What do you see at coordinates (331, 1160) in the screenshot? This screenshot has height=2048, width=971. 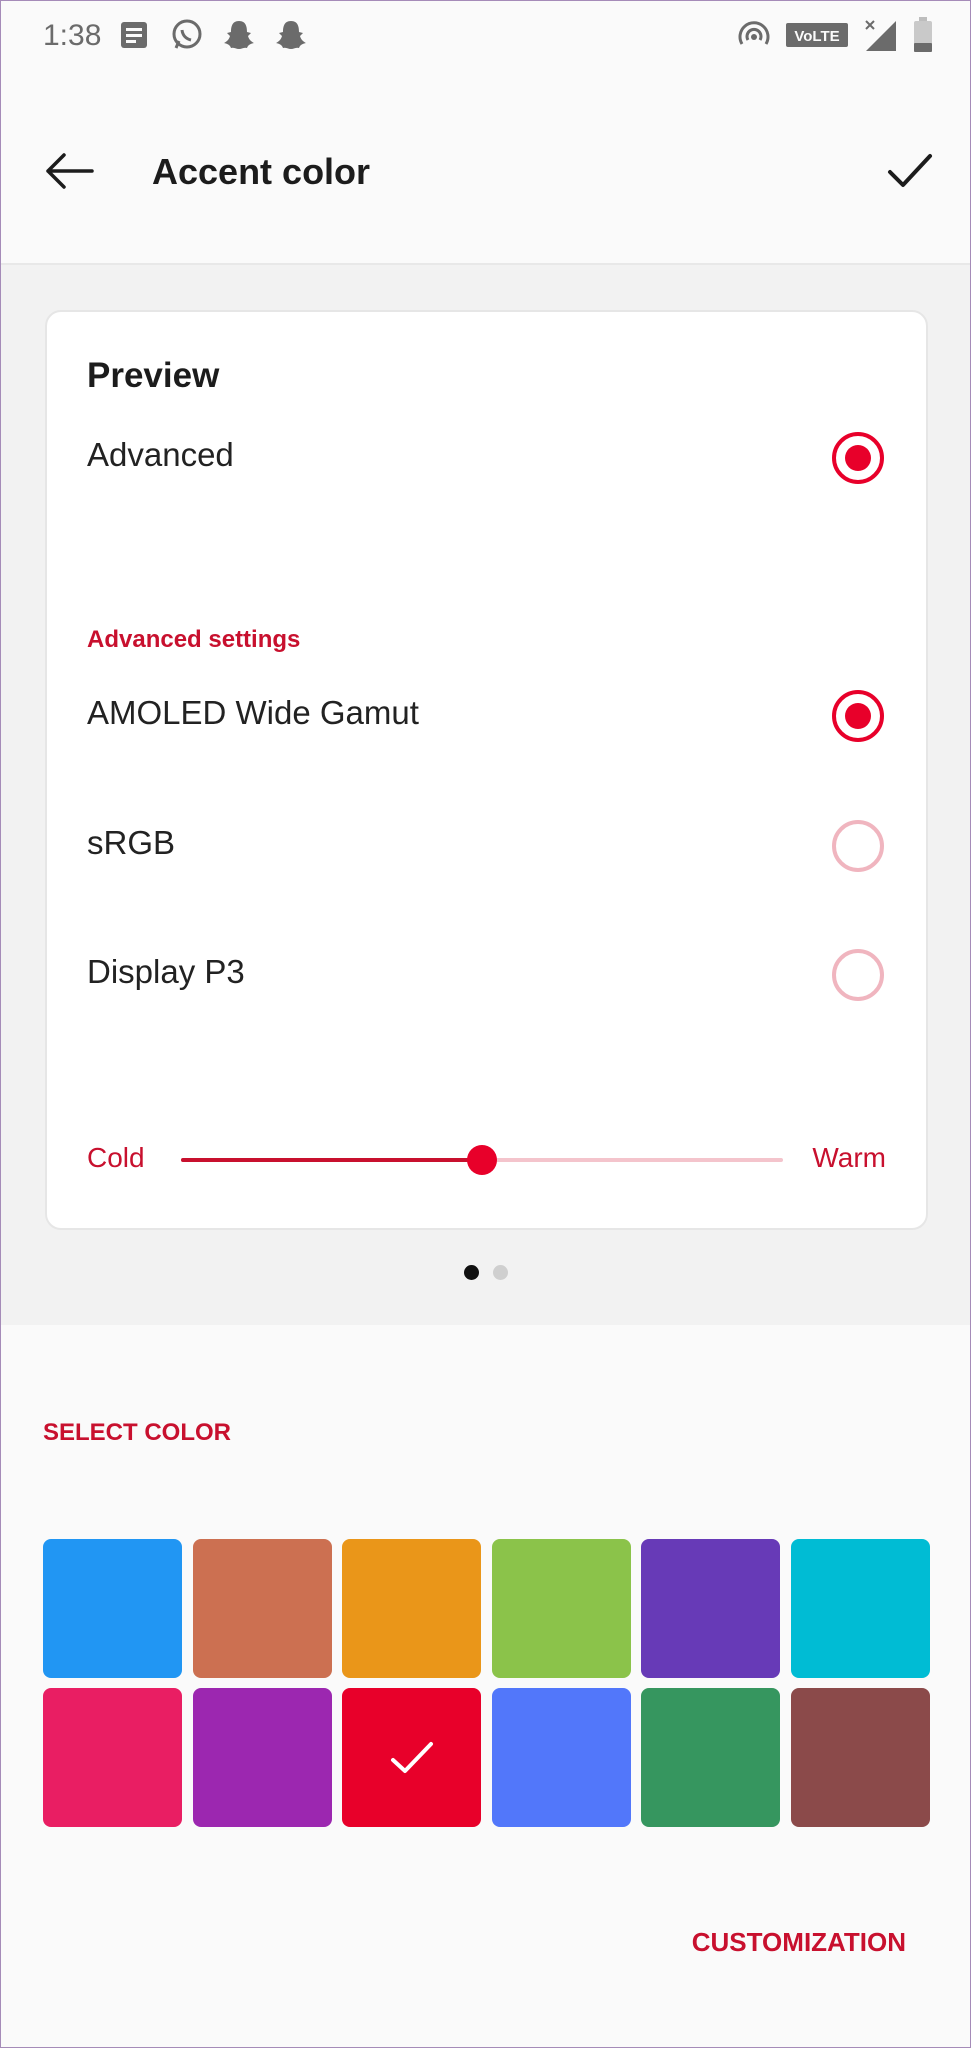 I see `slider-fill` at bounding box center [331, 1160].